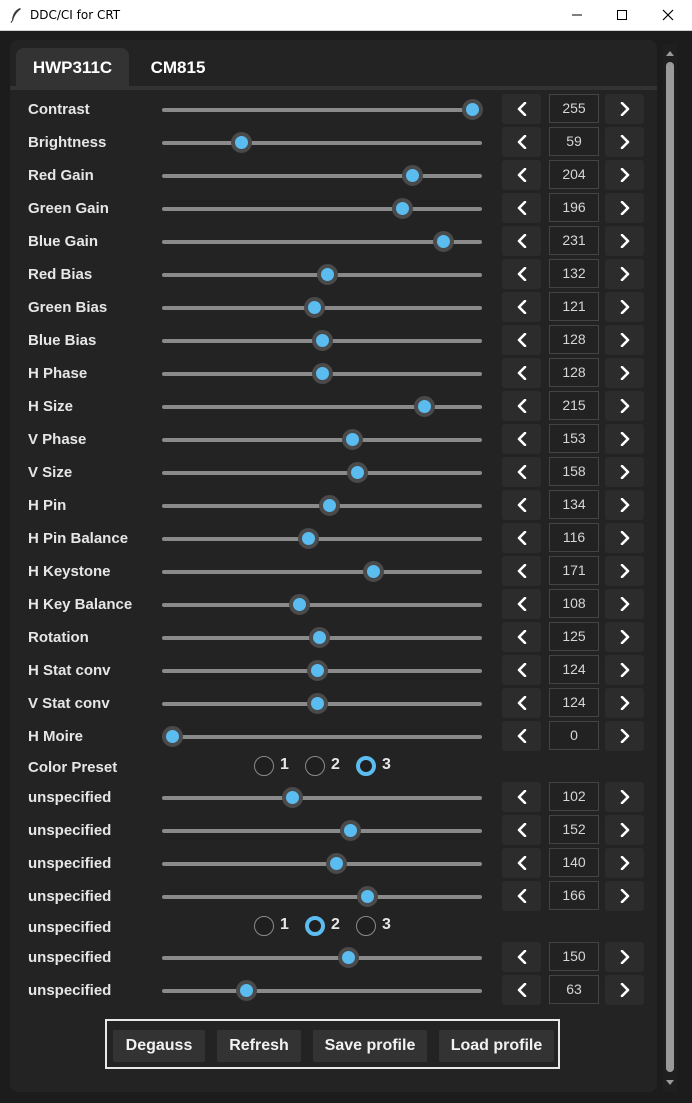 The height and width of the screenshot is (1103, 692). Describe the element at coordinates (577, 15) in the screenshot. I see `minimize-button` at that location.